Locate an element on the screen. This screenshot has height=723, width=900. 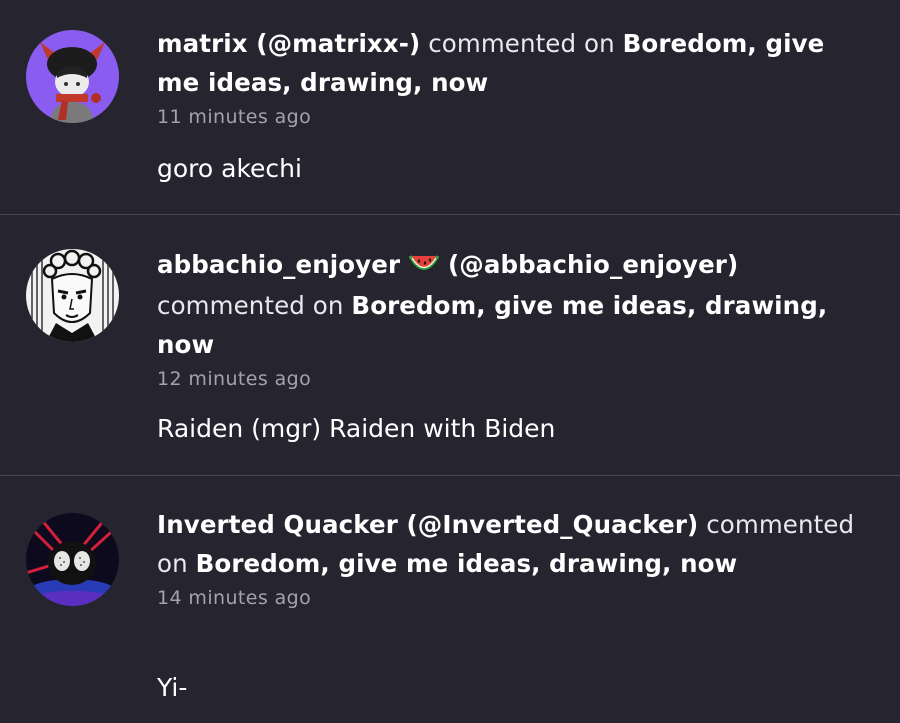
comment-text: Raiden (mgr) Raiden with Biden is located at coordinates (356, 428).